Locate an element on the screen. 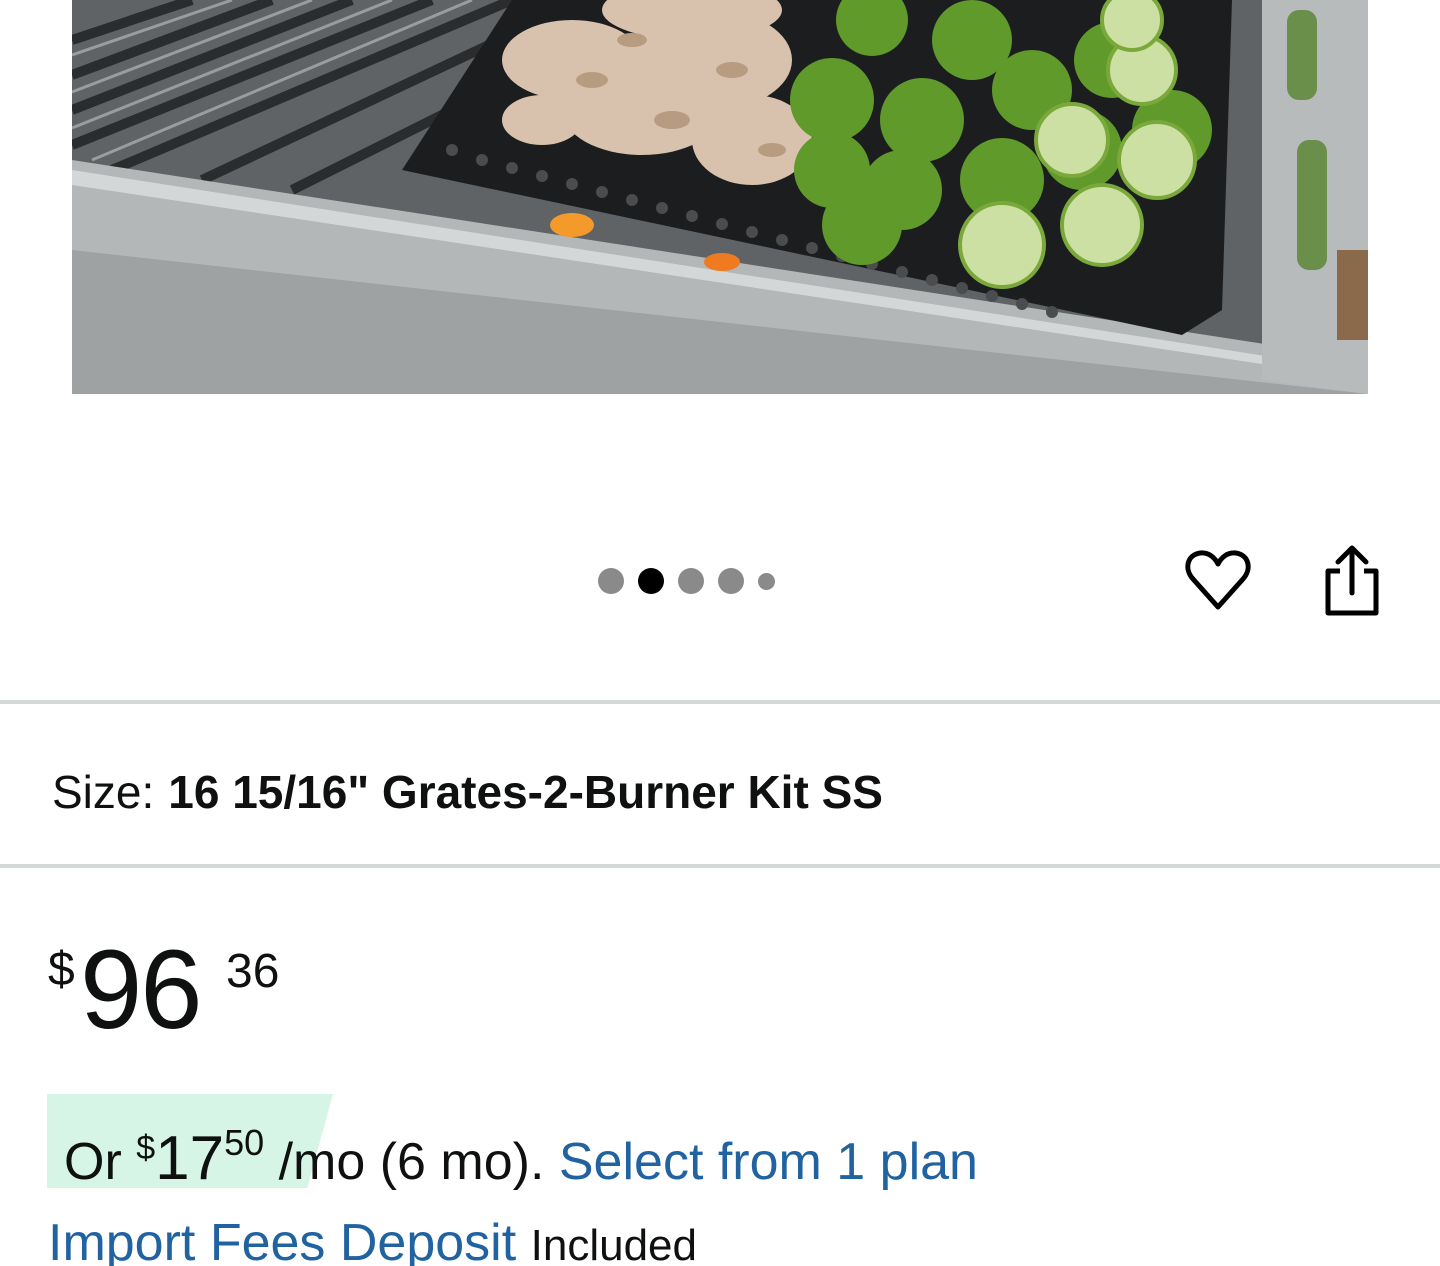  share-button is located at coordinates (1352, 582).